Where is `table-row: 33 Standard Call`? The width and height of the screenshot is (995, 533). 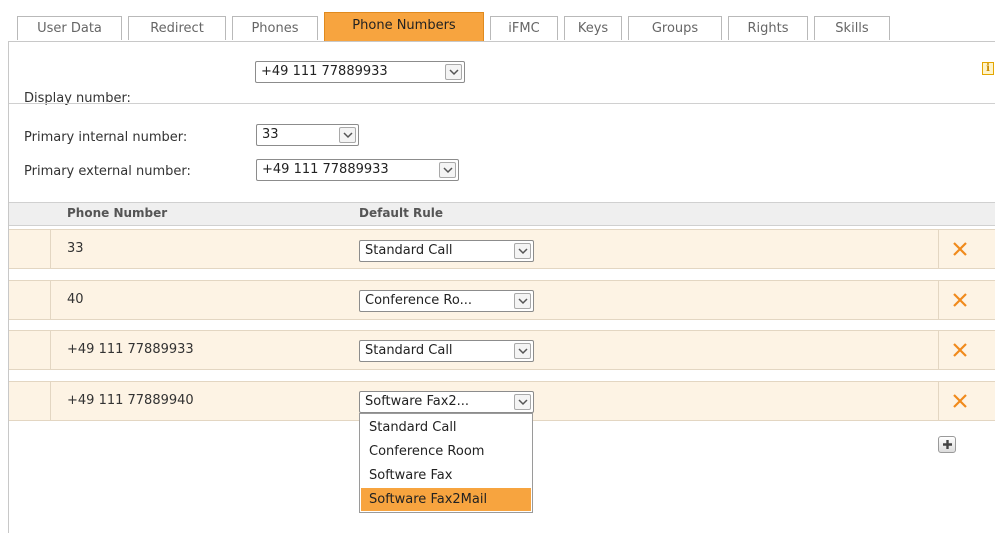 table-row: 33 Standard Call is located at coordinates (502, 249).